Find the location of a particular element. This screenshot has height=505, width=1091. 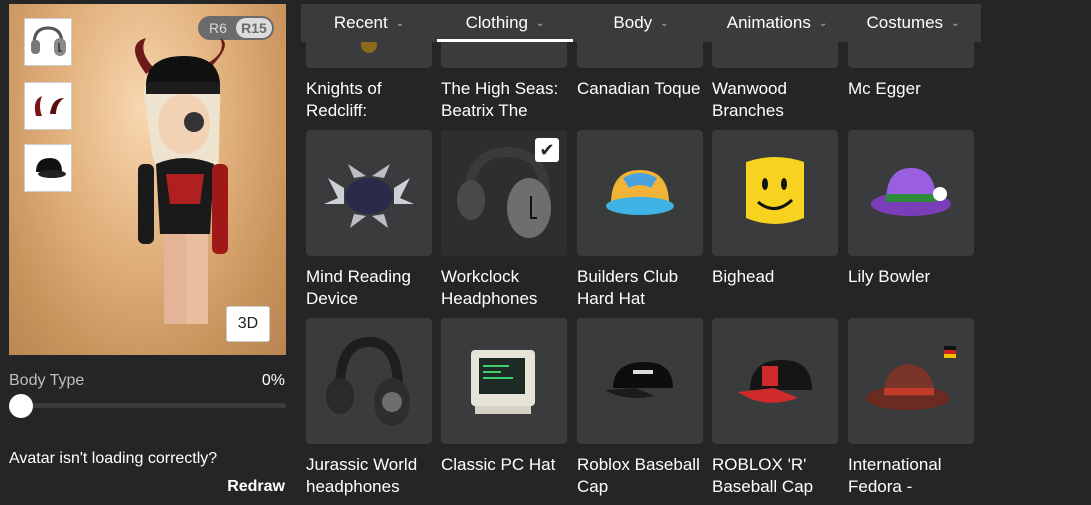

tab-body: Body ⌄ is located at coordinates (641, 23).